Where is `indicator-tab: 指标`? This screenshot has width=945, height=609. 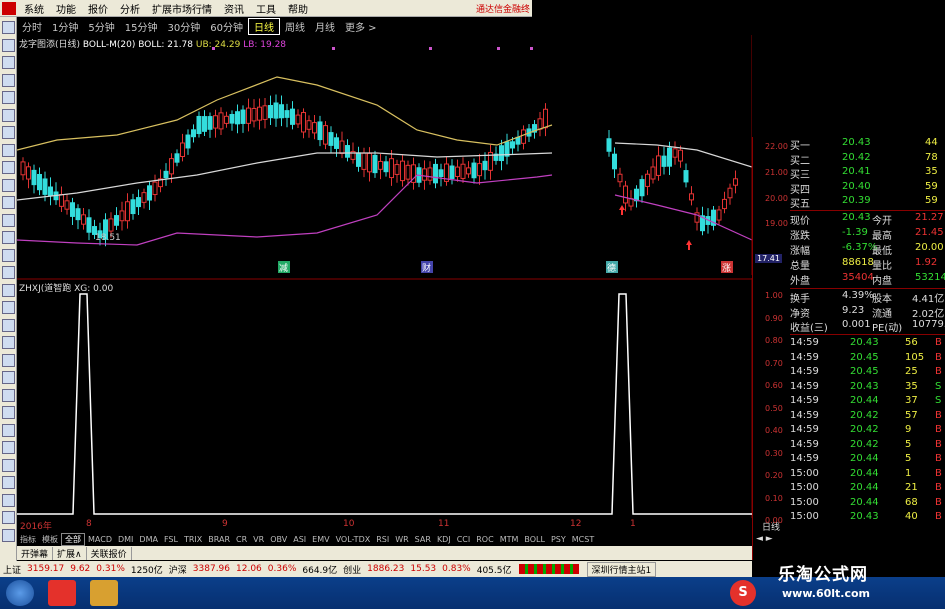 indicator-tab: 指标 is located at coordinates (28, 539).